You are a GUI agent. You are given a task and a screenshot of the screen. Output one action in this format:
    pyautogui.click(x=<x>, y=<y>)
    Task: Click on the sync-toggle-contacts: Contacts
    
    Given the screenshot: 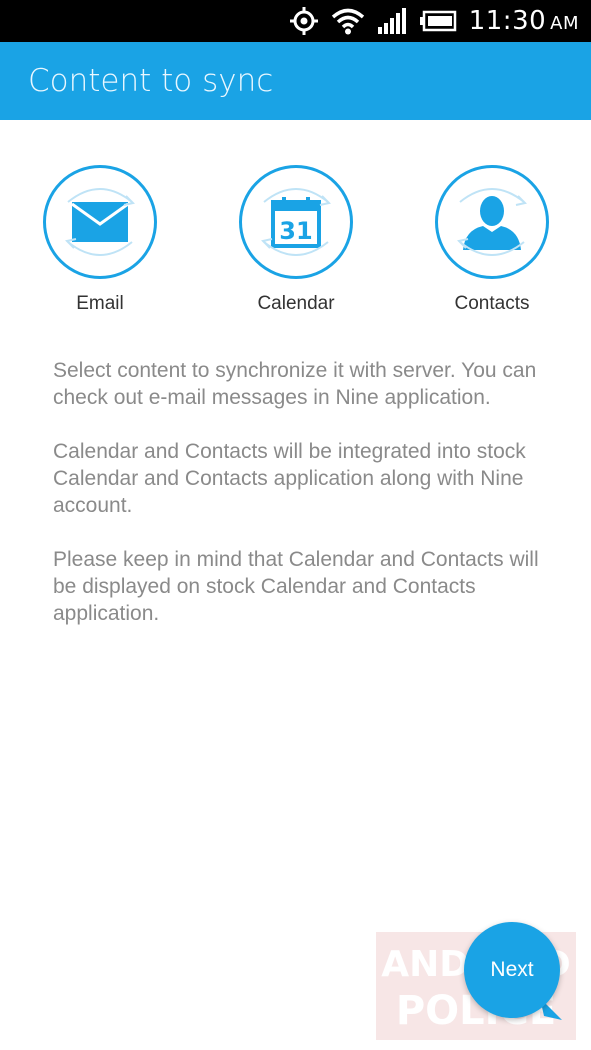 What is the action you would take?
    pyautogui.click(x=492, y=240)
    